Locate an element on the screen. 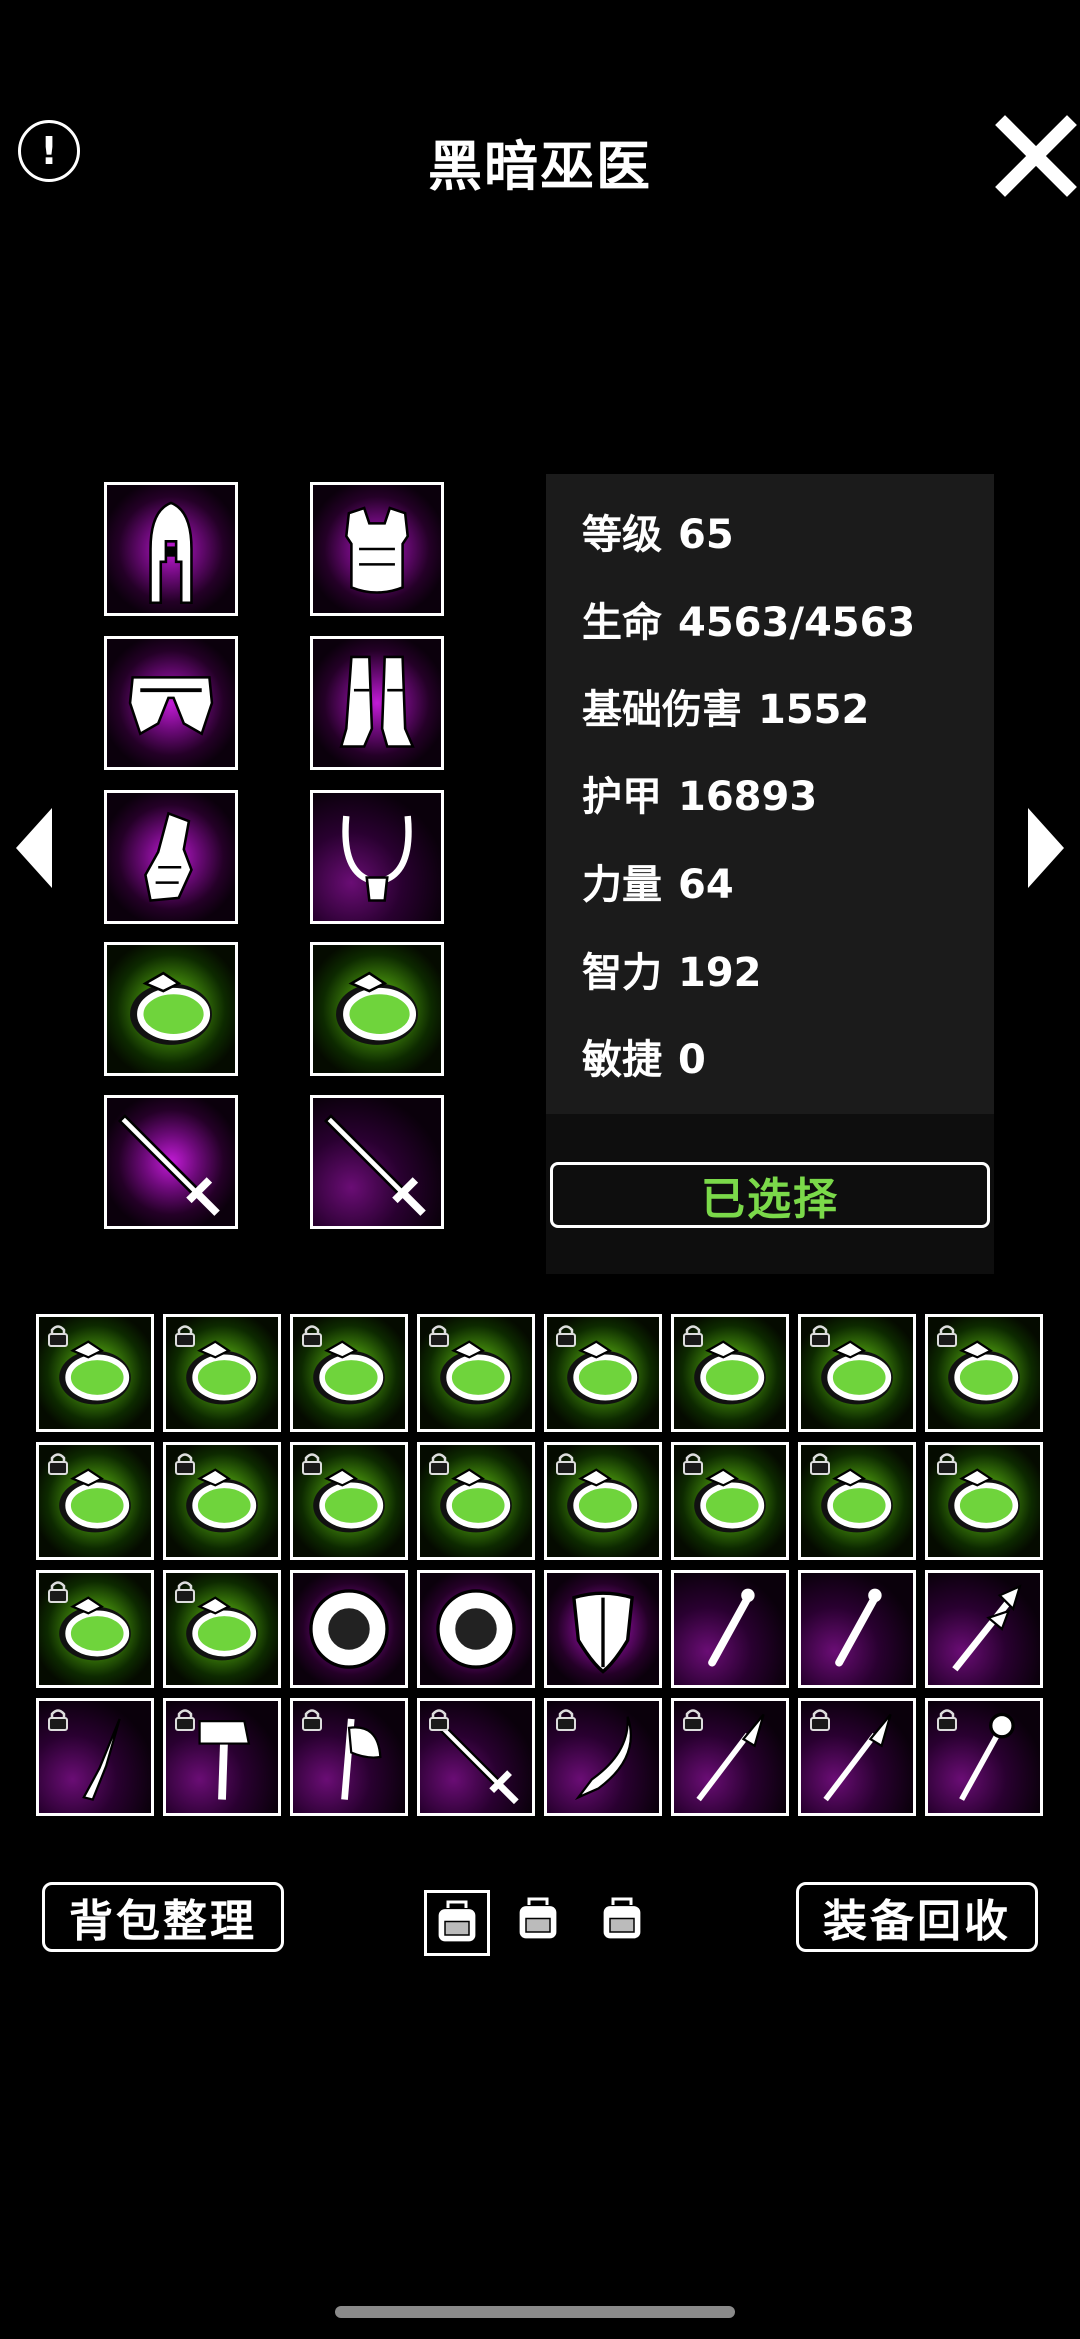  stat-row: 敏捷 0 is located at coordinates (644, 1056).